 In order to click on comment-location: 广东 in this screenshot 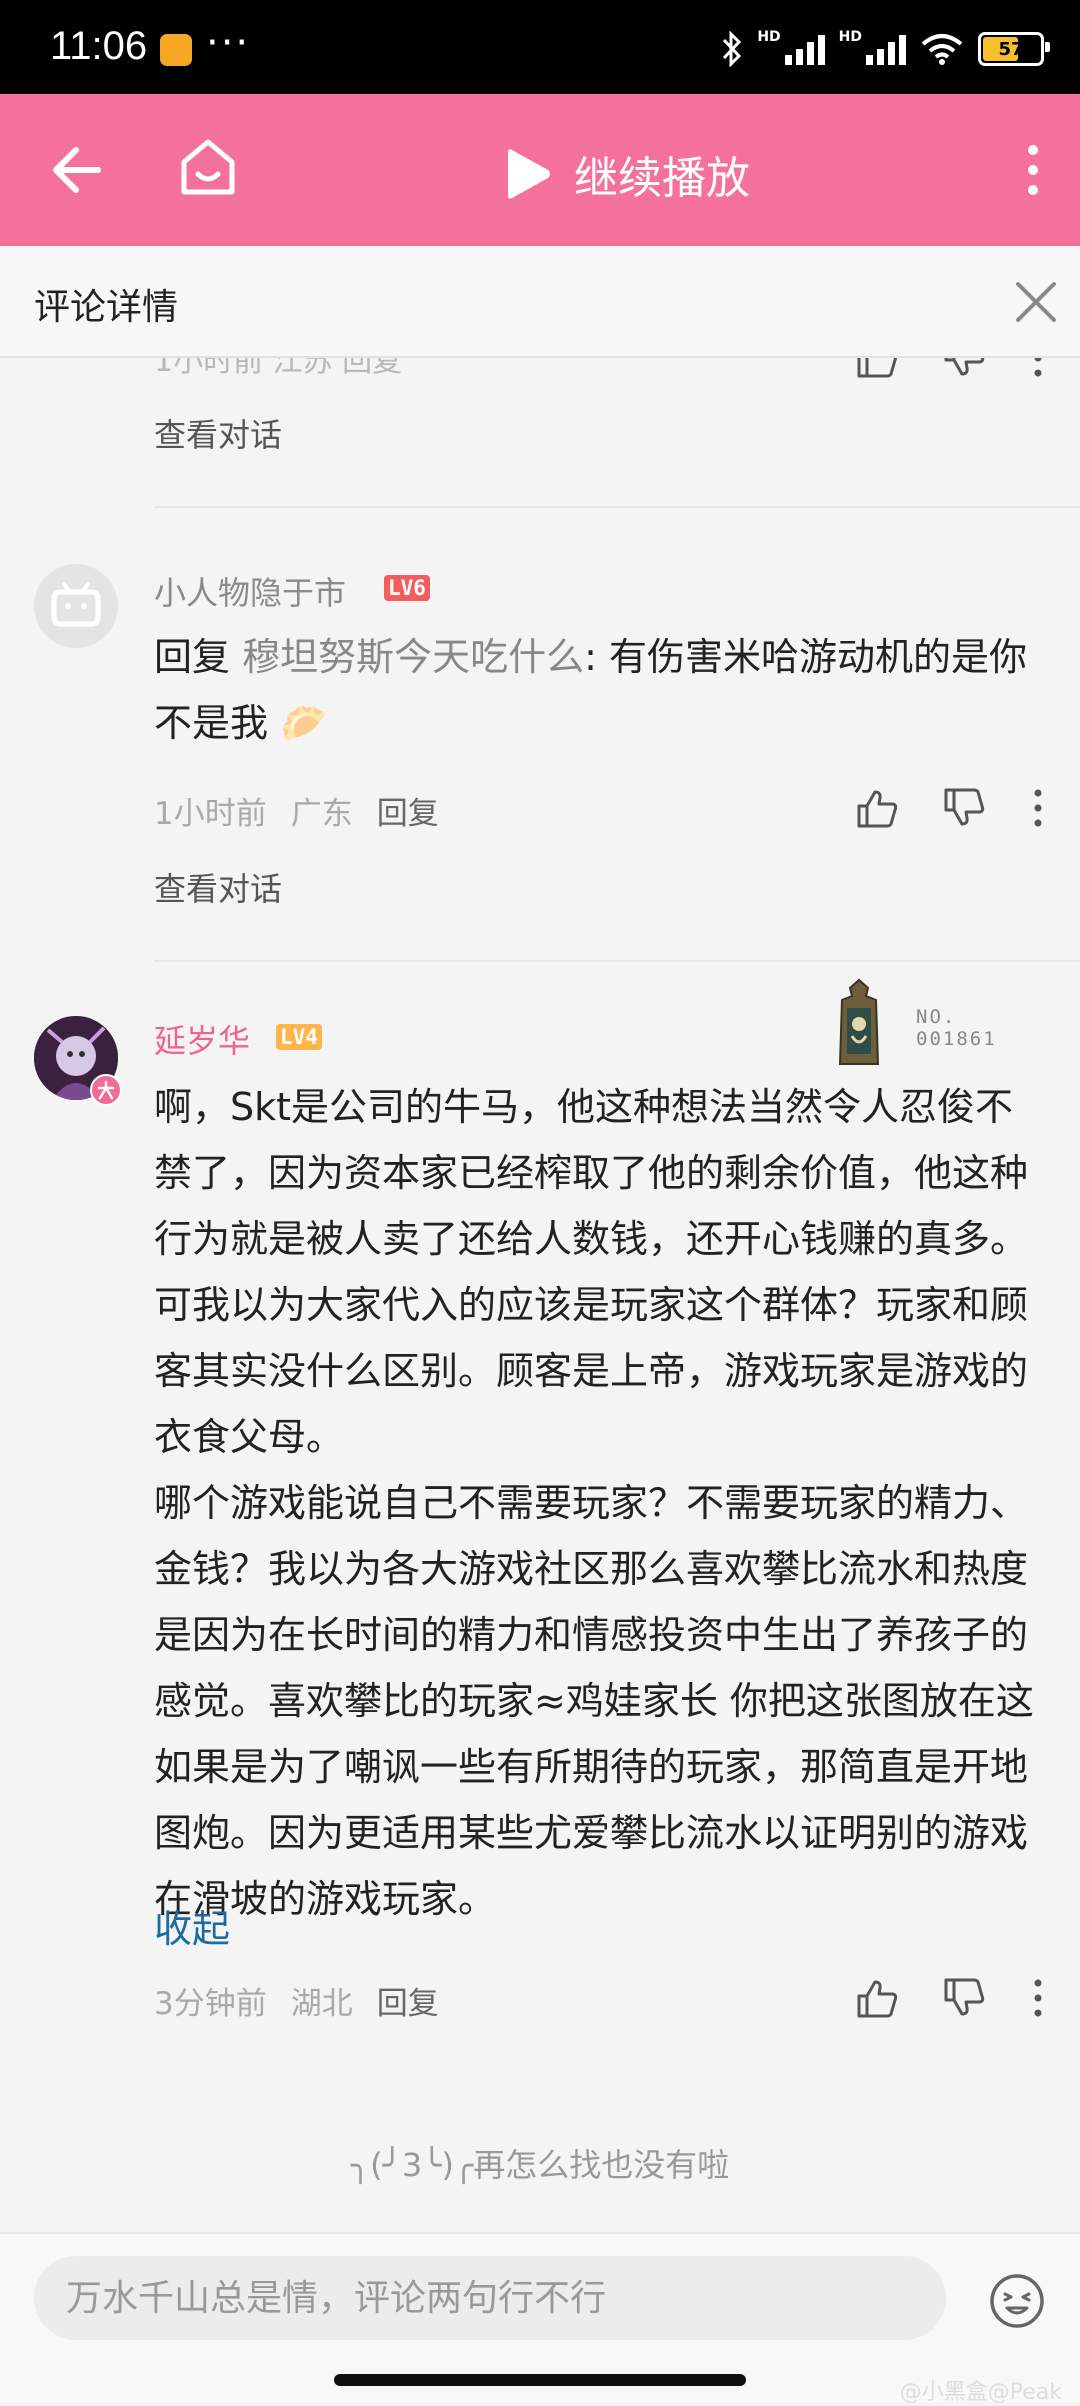, I will do `click(321, 814)`.